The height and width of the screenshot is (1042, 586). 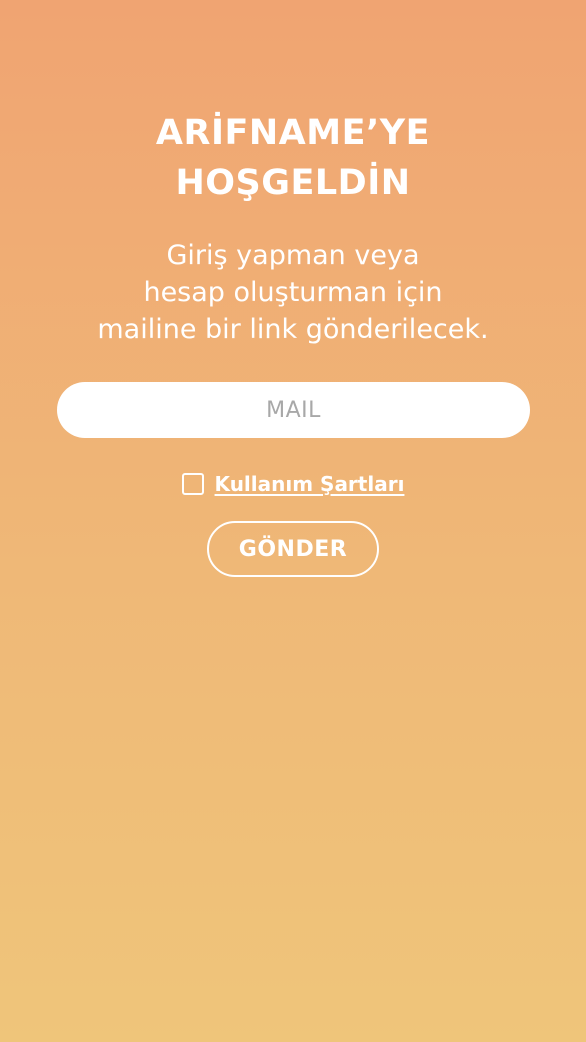 What do you see at coordinates (310, 484) in the screenshot?
I see `terms-link: Kullanım Şartları` at bounding box center [310, 484].